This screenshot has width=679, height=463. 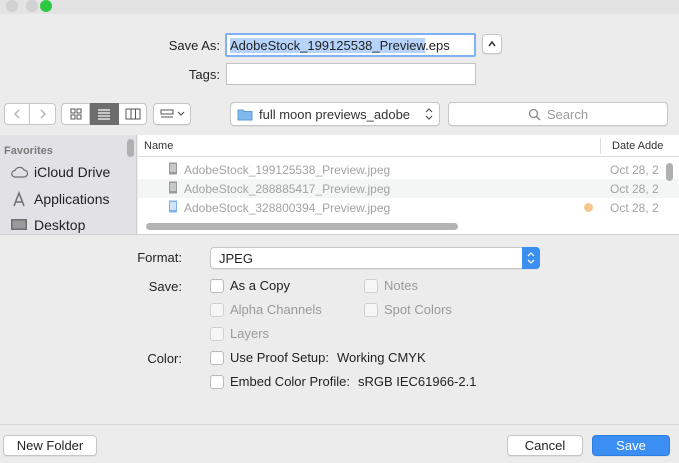 I want to click on save-as-extension: .eps, so click(x=437, y=45).